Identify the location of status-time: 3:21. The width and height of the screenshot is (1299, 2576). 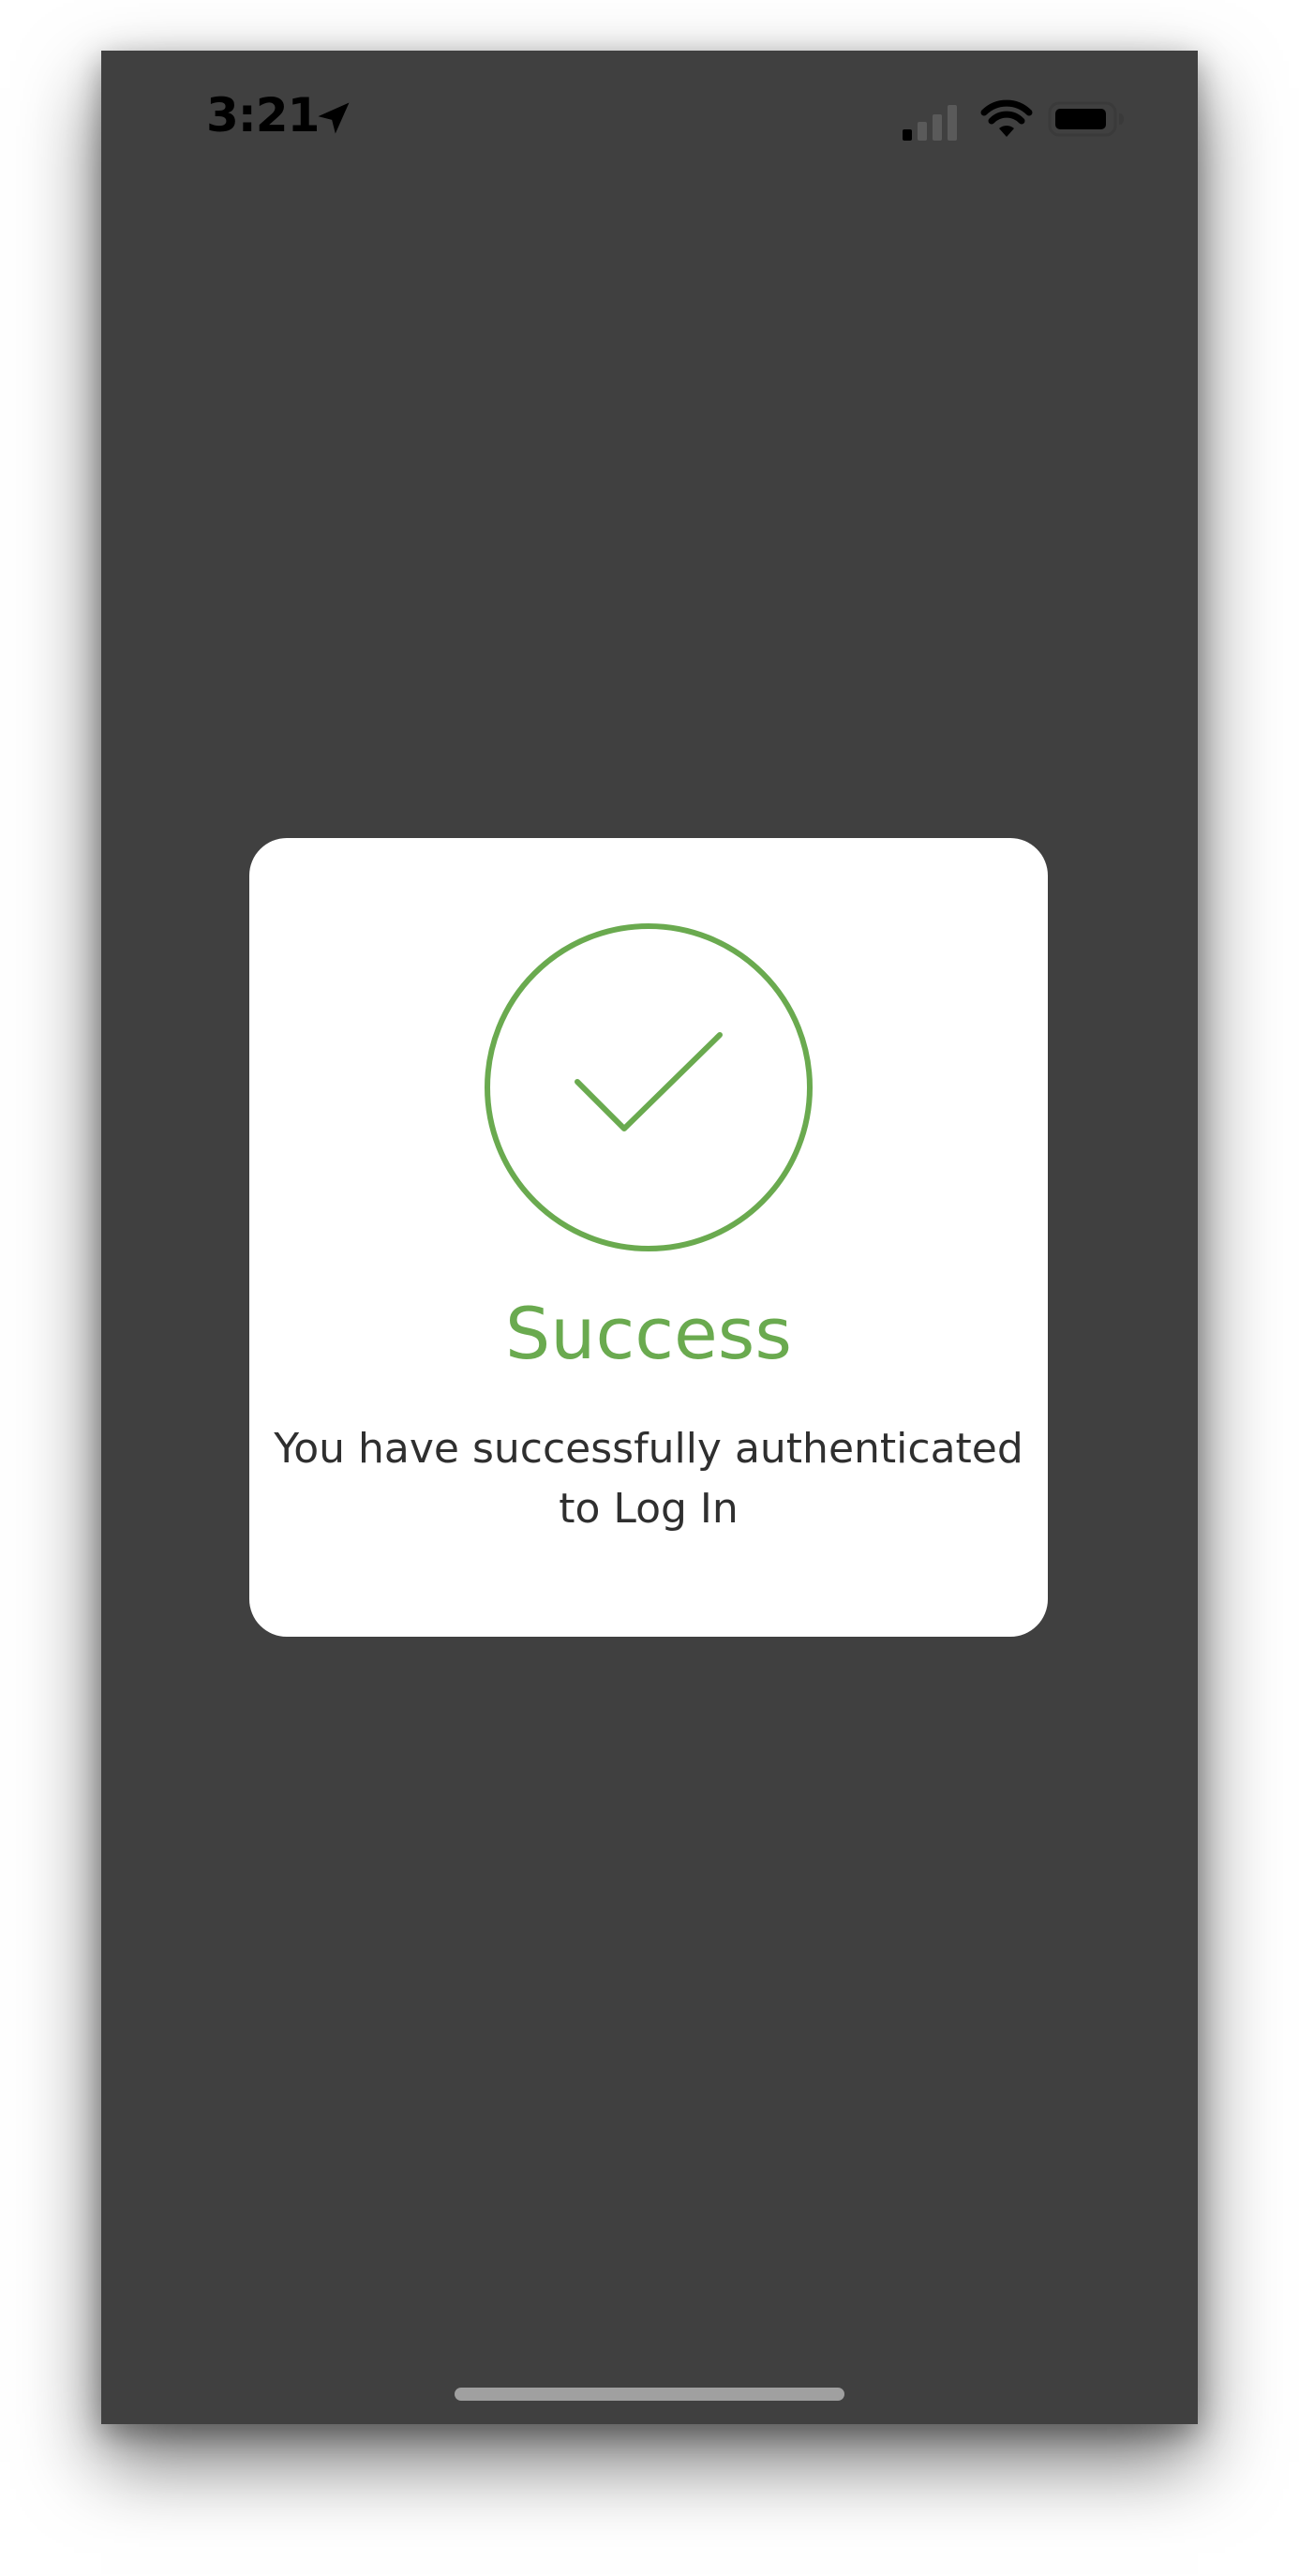
(263, 115).